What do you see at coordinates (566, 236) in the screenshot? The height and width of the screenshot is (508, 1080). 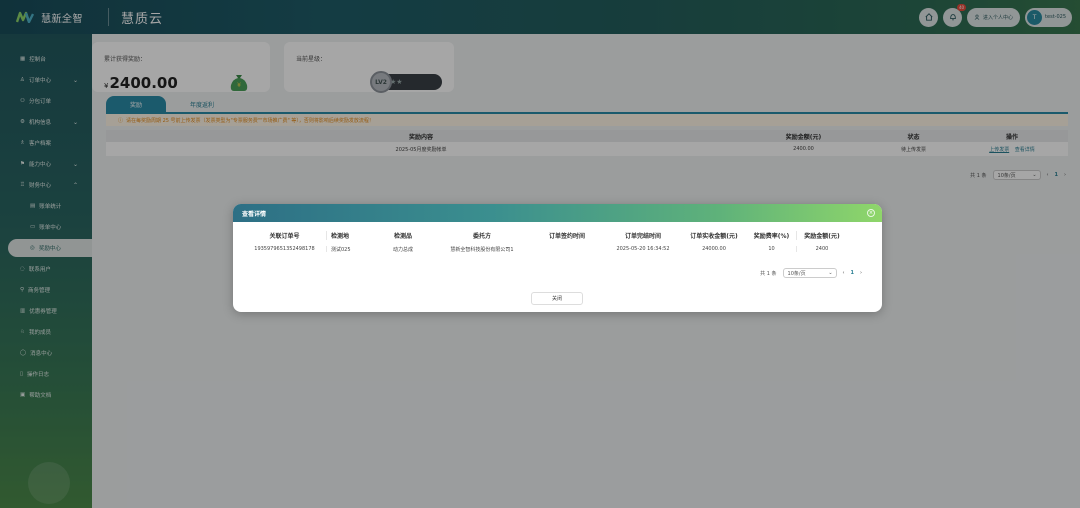 I see `column-header: 订单签约时间` at bounding box center [566, 236].